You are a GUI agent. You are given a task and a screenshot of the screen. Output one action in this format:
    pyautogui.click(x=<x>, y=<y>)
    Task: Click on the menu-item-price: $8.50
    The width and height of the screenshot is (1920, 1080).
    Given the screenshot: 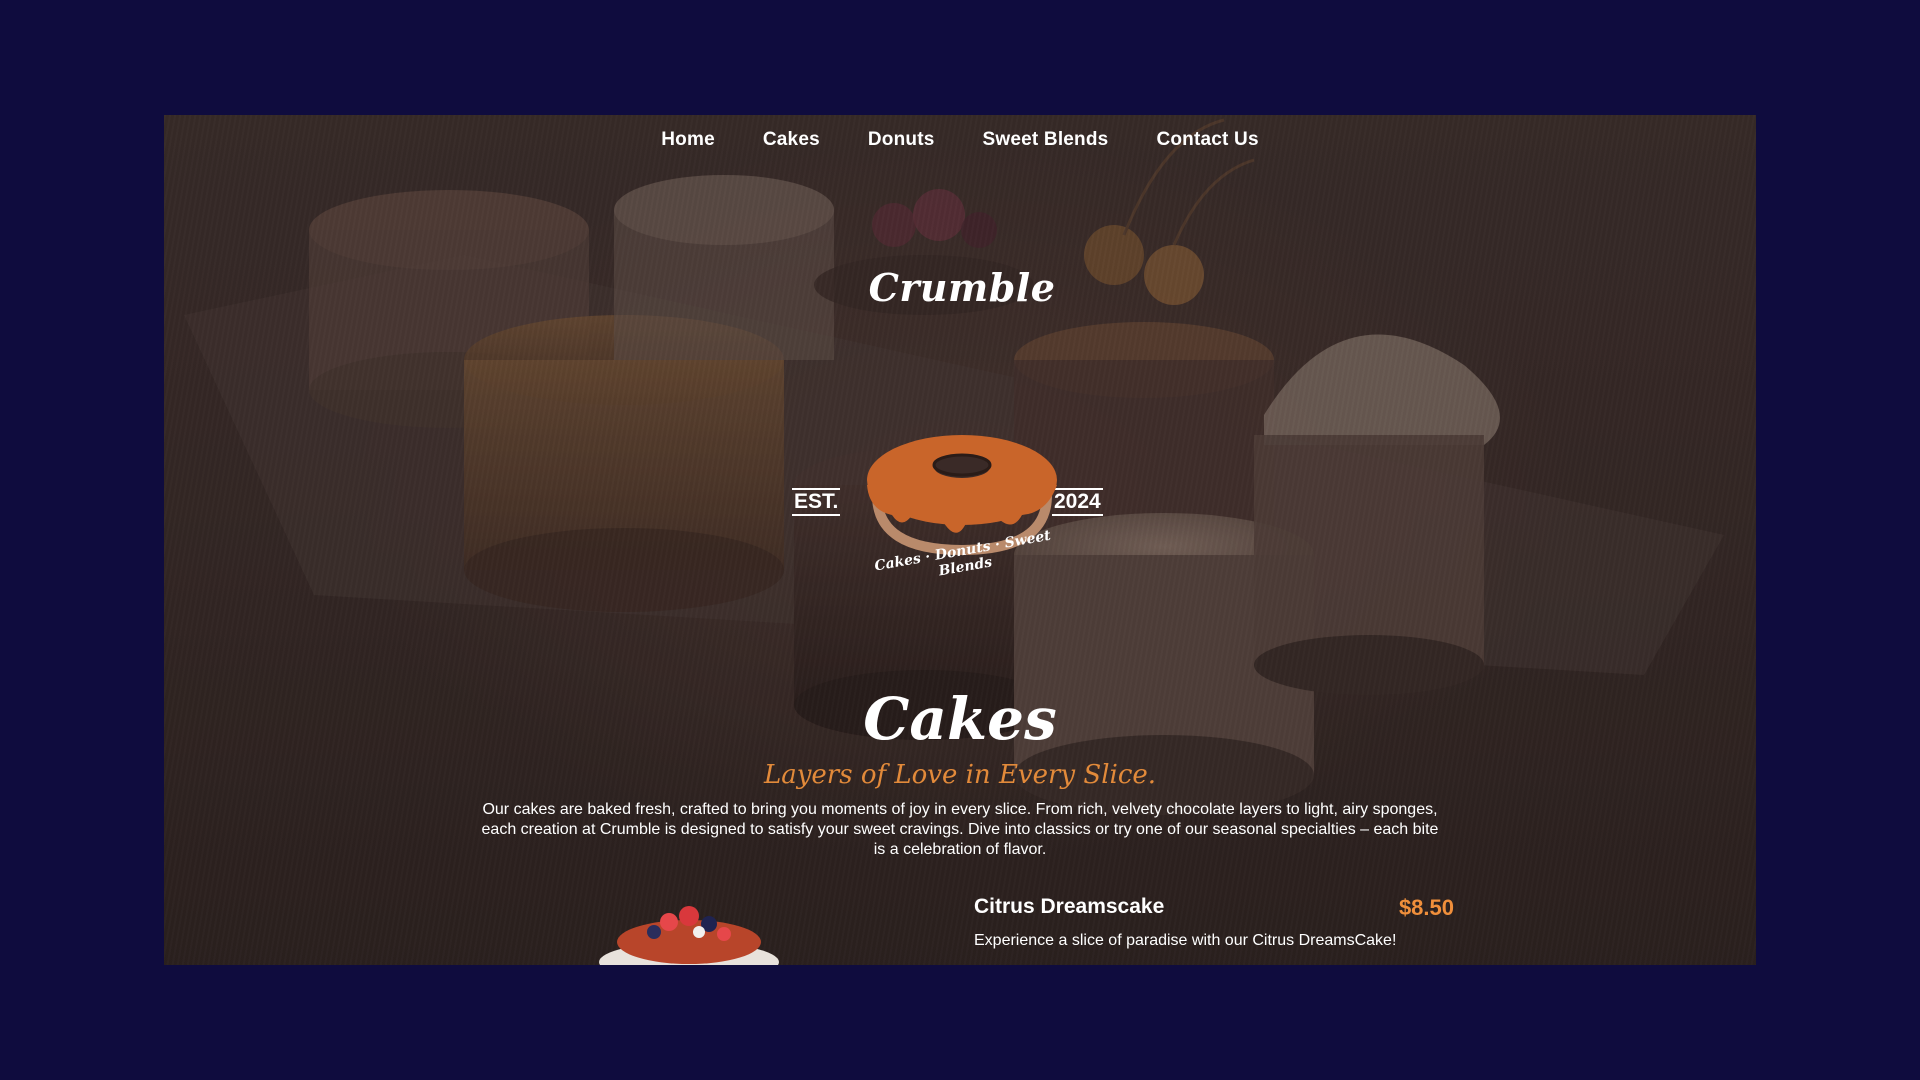 What is the action you would take?
    pyautogui.click(x=1426, y=907)
    